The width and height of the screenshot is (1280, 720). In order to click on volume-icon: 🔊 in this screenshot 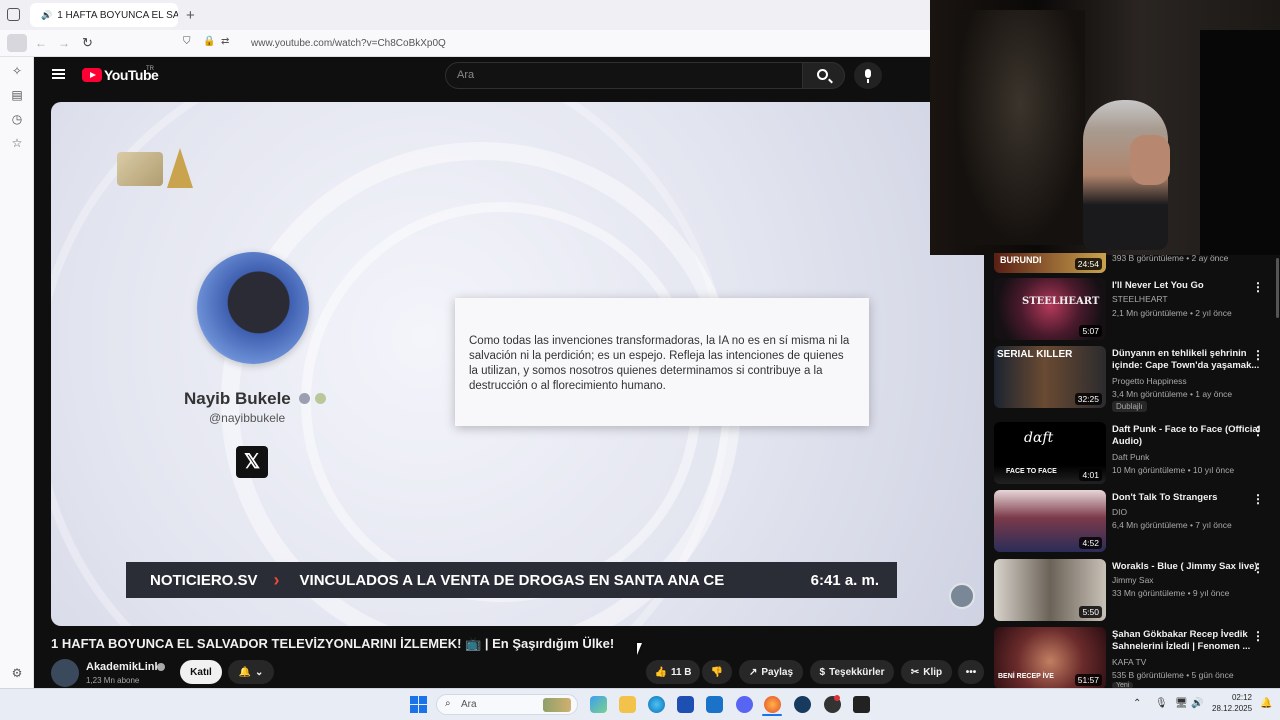, I will do `click(1197, 703)`.